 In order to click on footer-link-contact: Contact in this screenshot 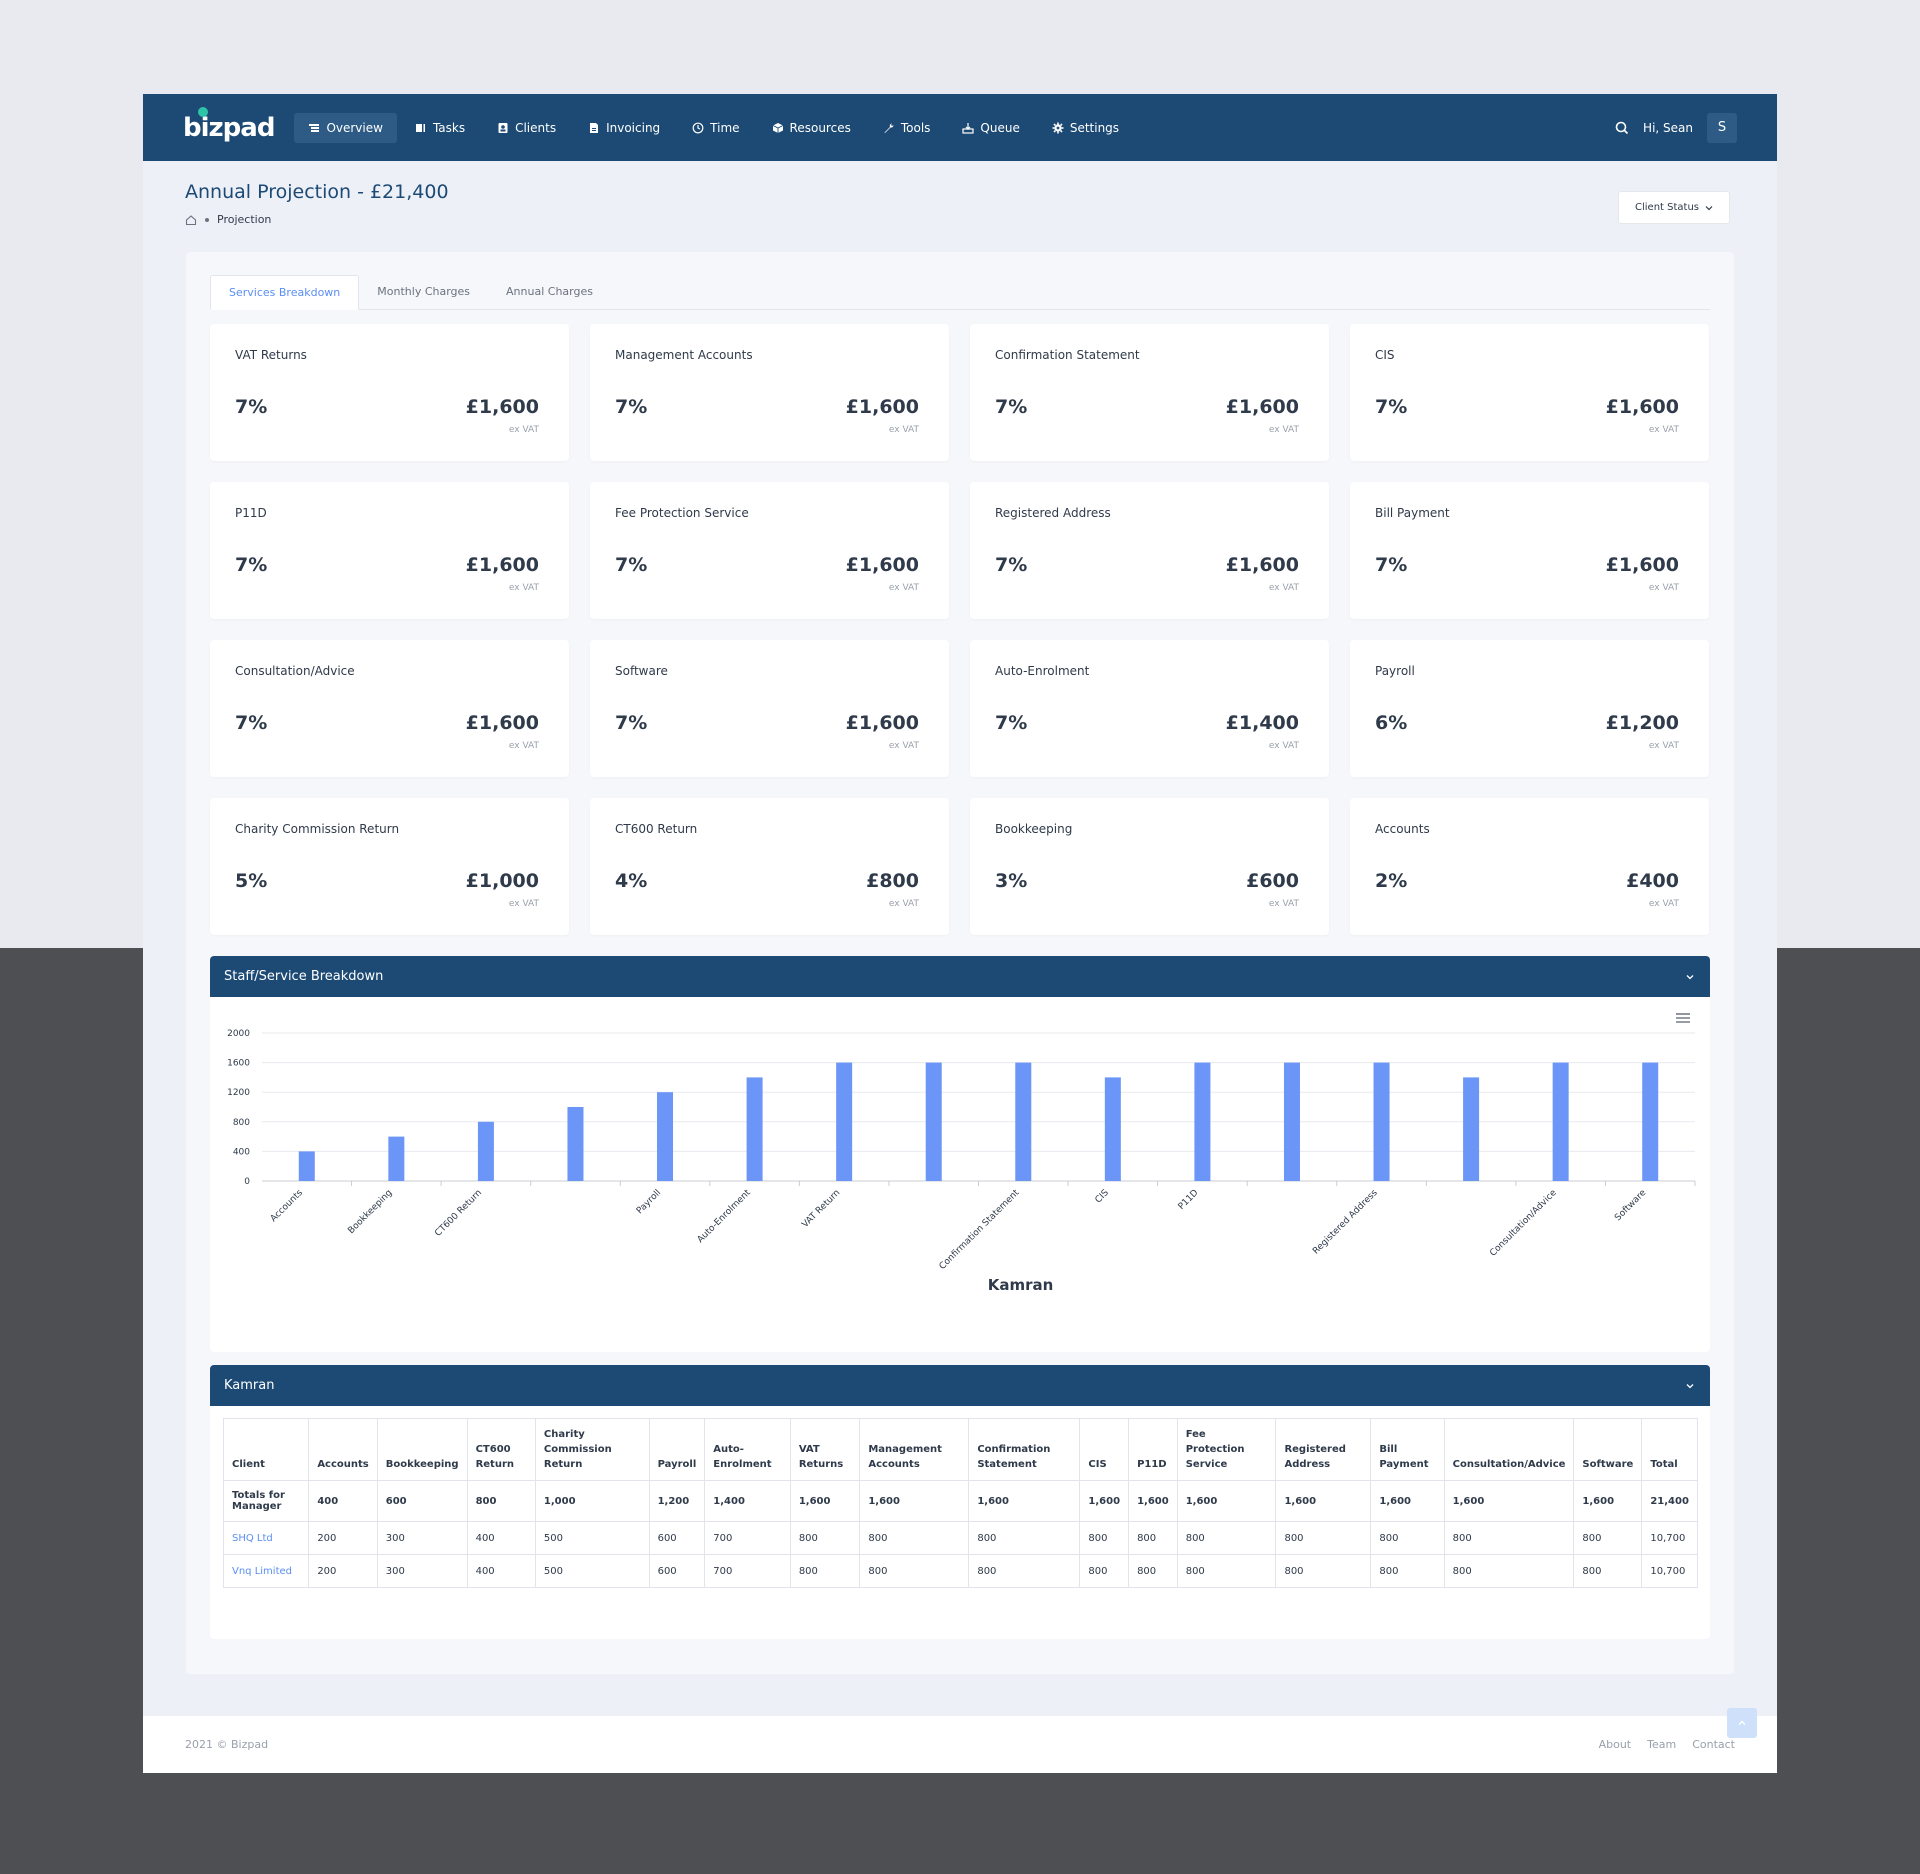, I will do `click(1713, 1744)`.